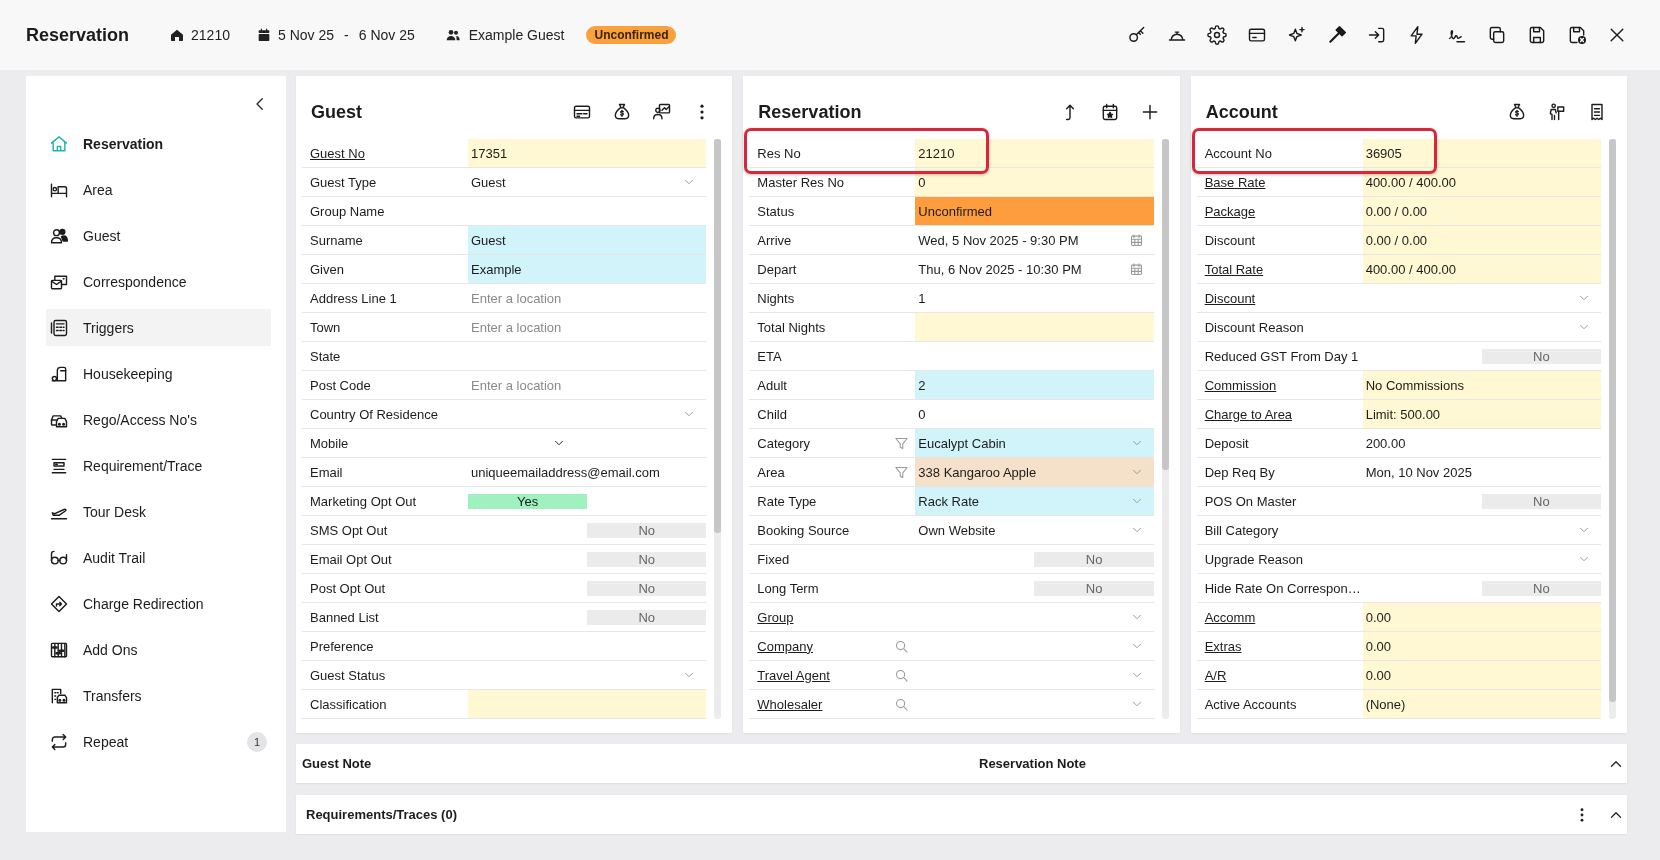  What do you see at coordinates (1217, 35) in the screenshot?
I see `settings-icon` at bounding box center [1217, 35].